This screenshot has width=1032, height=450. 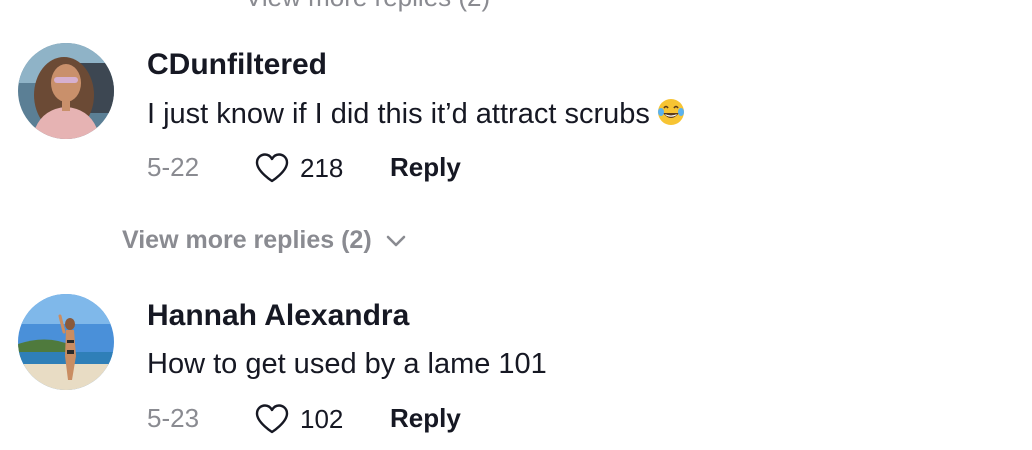 What do you see at coordinates (395, 240) in the screenshot?
I see `chevron-down-icon` at bounding box center [395, 240].